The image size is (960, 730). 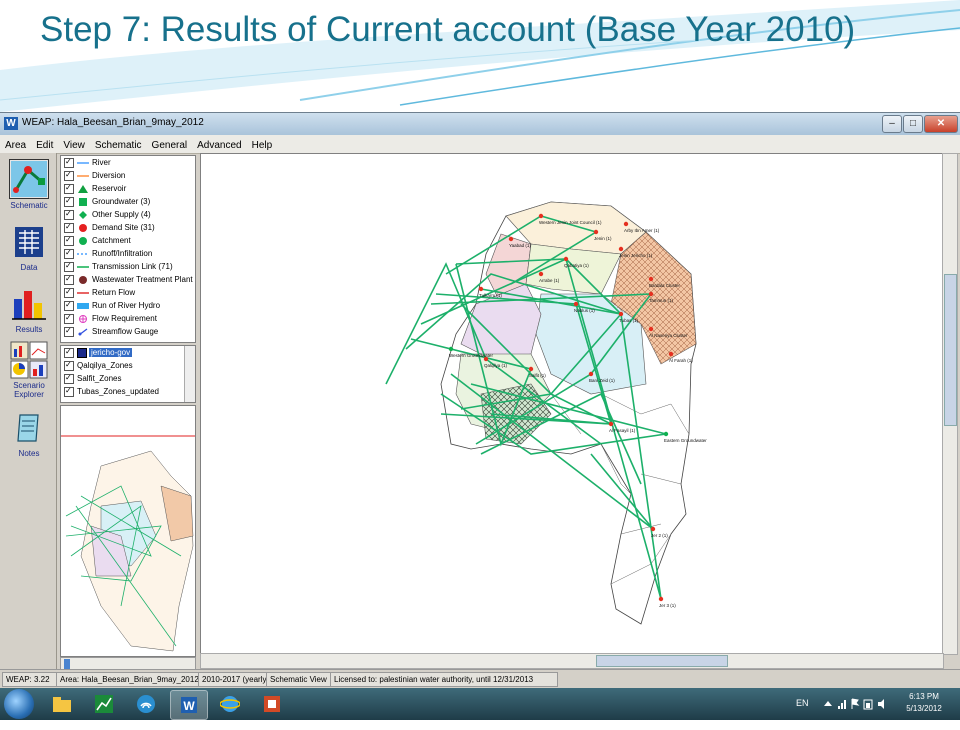 What do you see at coordinates (30, 679) in the screenshot?
I see `status-version: WEAP: 3.22` at bounding box center [30, 679].